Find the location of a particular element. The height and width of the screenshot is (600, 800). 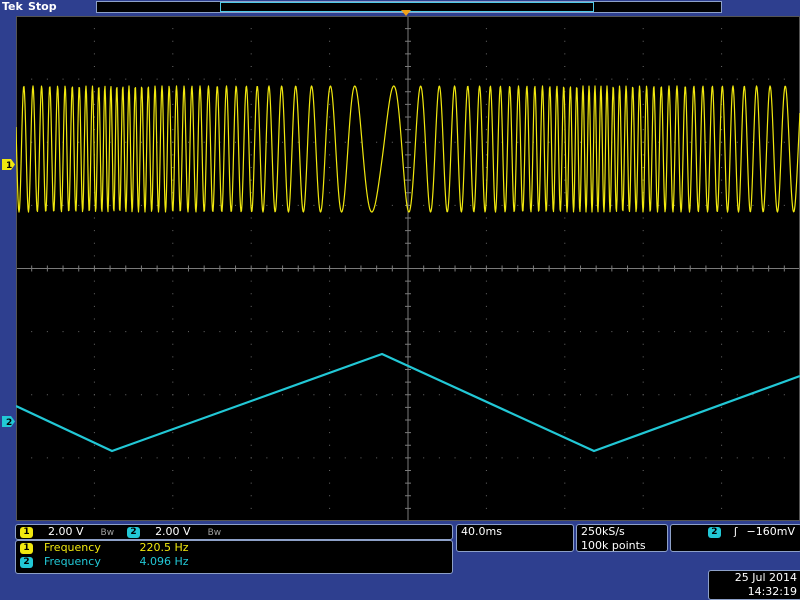

horizontal-scale-readout: 40.0ms is located at coordinates (515, 538).